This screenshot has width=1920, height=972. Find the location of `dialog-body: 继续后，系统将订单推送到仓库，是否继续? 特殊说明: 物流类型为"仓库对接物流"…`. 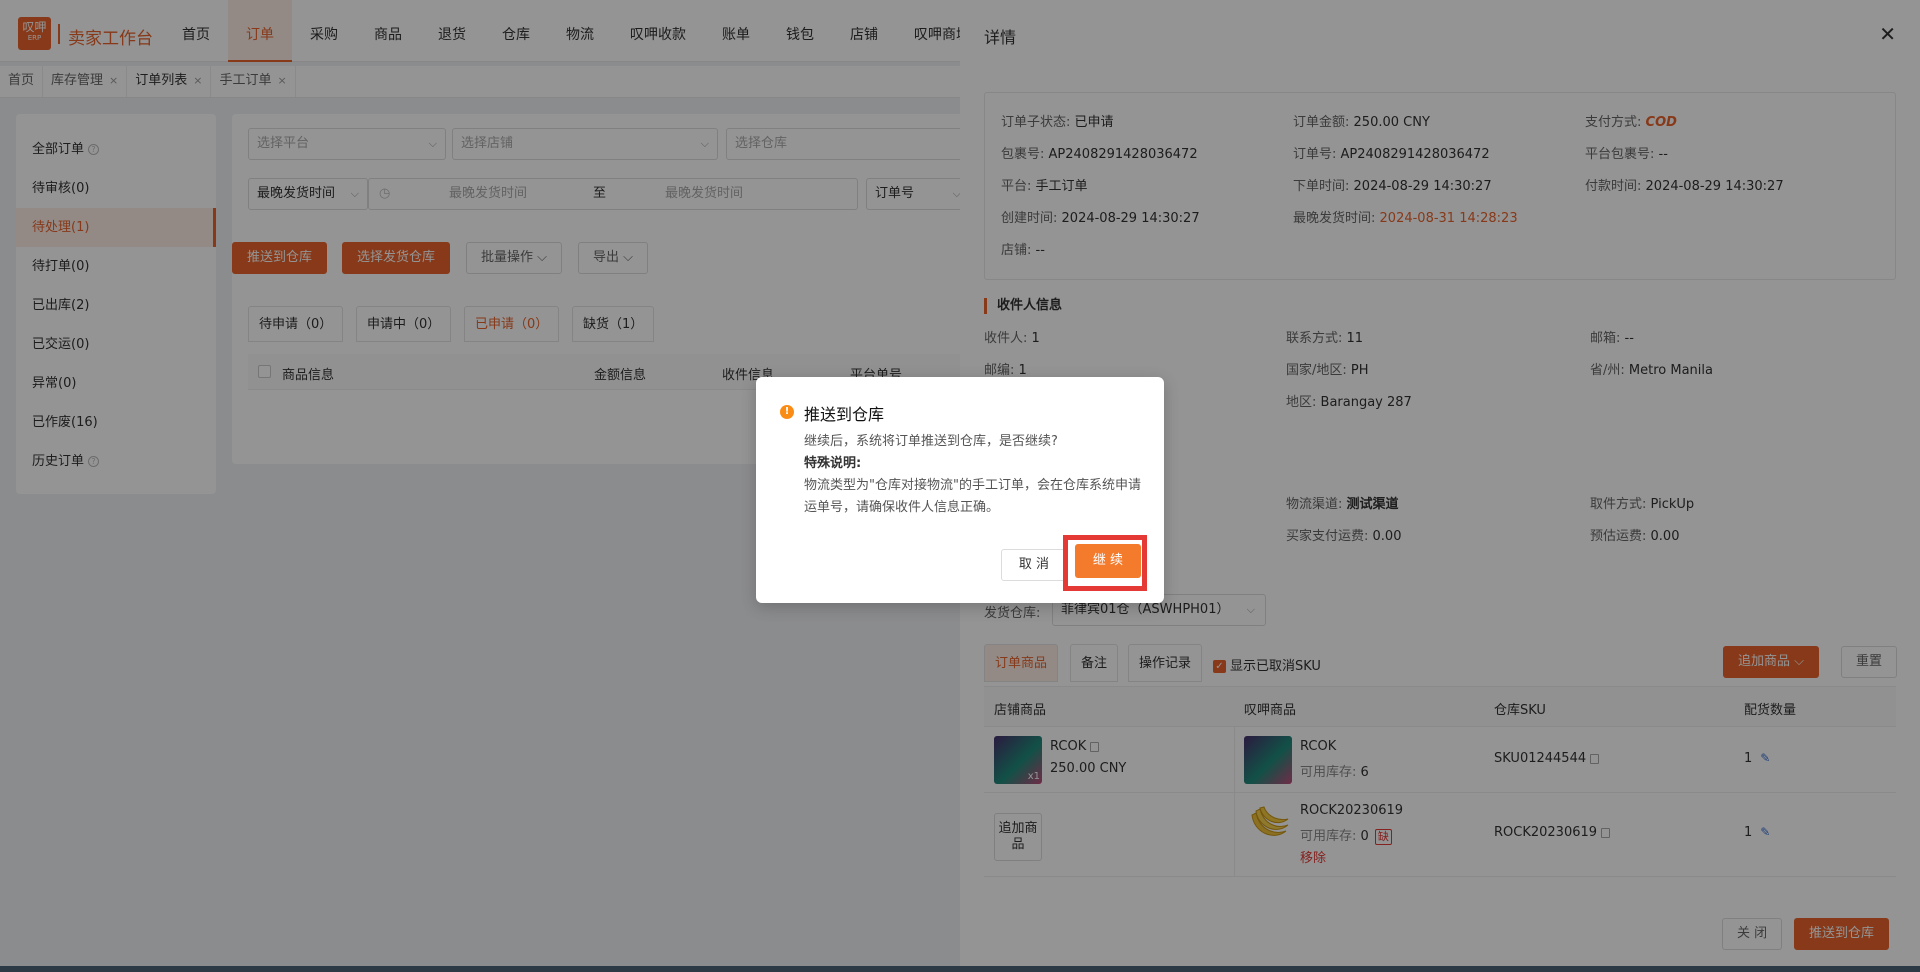

dialog-body: 继续后，系统将订单推送到仓库，是否继续? 特殊说明: 物流类型为"仓库对接物流"… is located at coordinates (974, 475).